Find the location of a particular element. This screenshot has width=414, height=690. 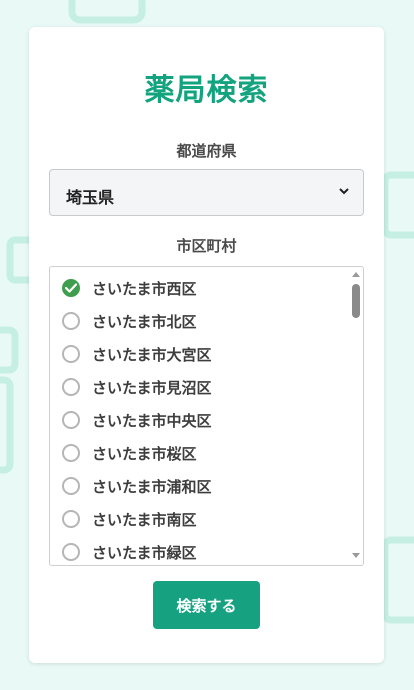

city-option-label: さいたま市南区 is located at coordinates (144, 520).